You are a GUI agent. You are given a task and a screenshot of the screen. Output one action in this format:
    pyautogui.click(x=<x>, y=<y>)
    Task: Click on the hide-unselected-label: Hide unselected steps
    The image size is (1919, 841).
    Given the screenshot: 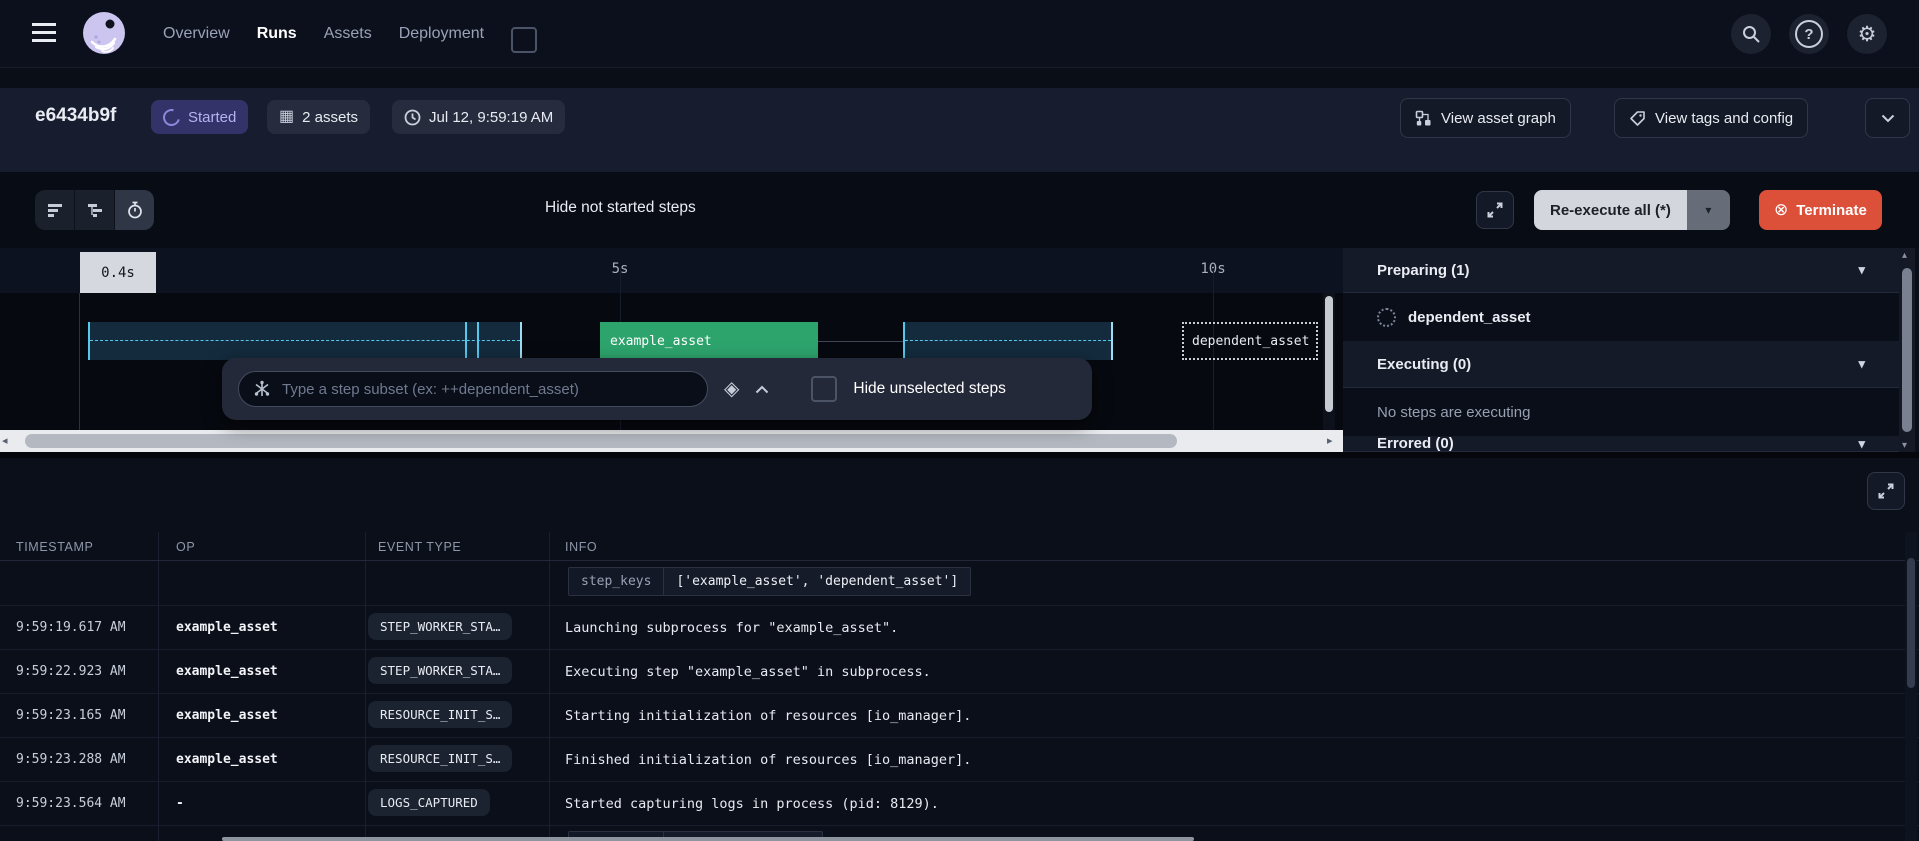 What is the action you would take?
    pyautogui.click(x=929, y=389)
    